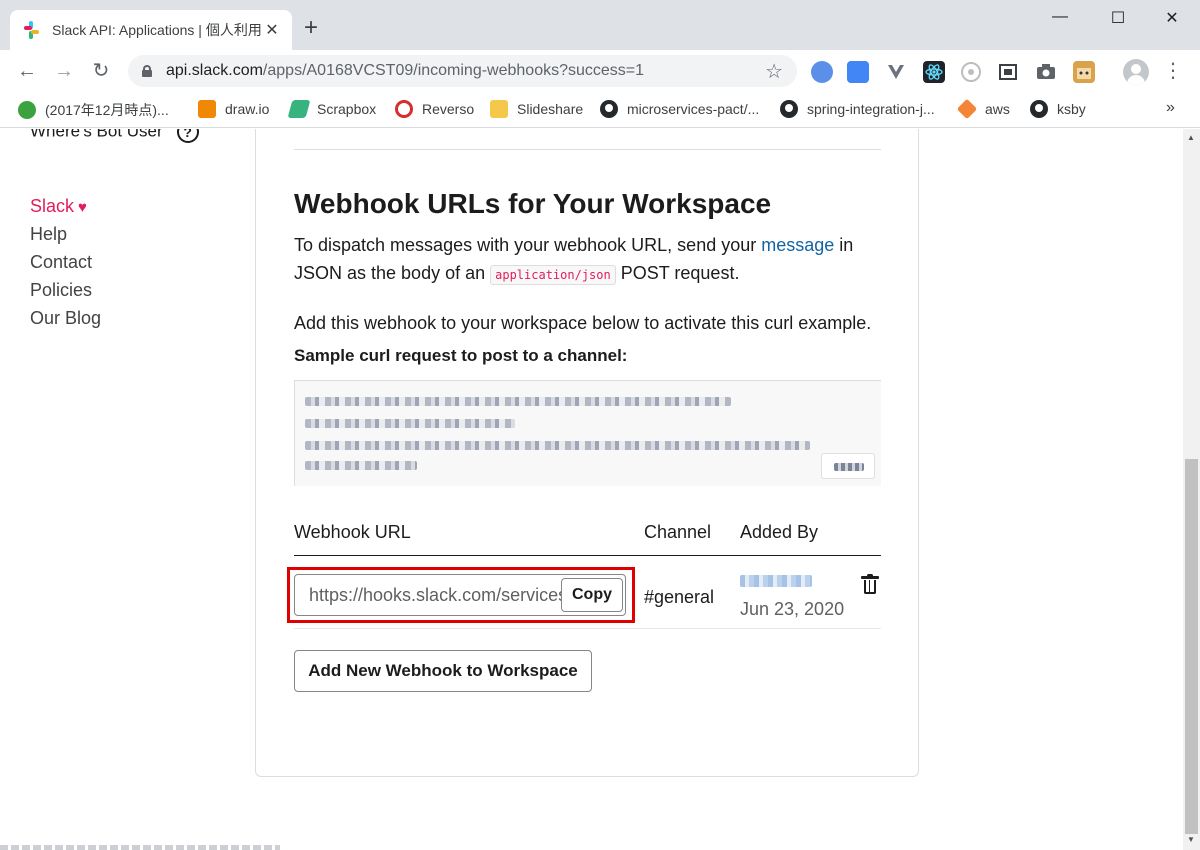 This screenshot has height=850, width=1200. Describe the element at coordinates (52, 206) in the screenshot. I see `sidebar-link-label: Slack` at that location.